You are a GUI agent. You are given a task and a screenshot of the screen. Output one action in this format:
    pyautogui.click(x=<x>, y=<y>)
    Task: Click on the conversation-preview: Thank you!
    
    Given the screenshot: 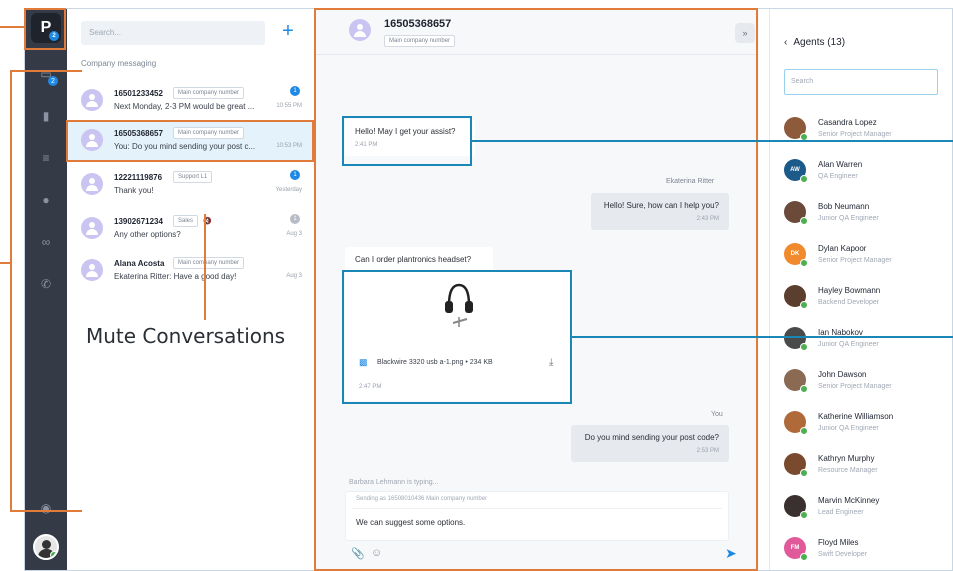 What is the action you would take?
    pyautogui.click(x=134, y=190)
    